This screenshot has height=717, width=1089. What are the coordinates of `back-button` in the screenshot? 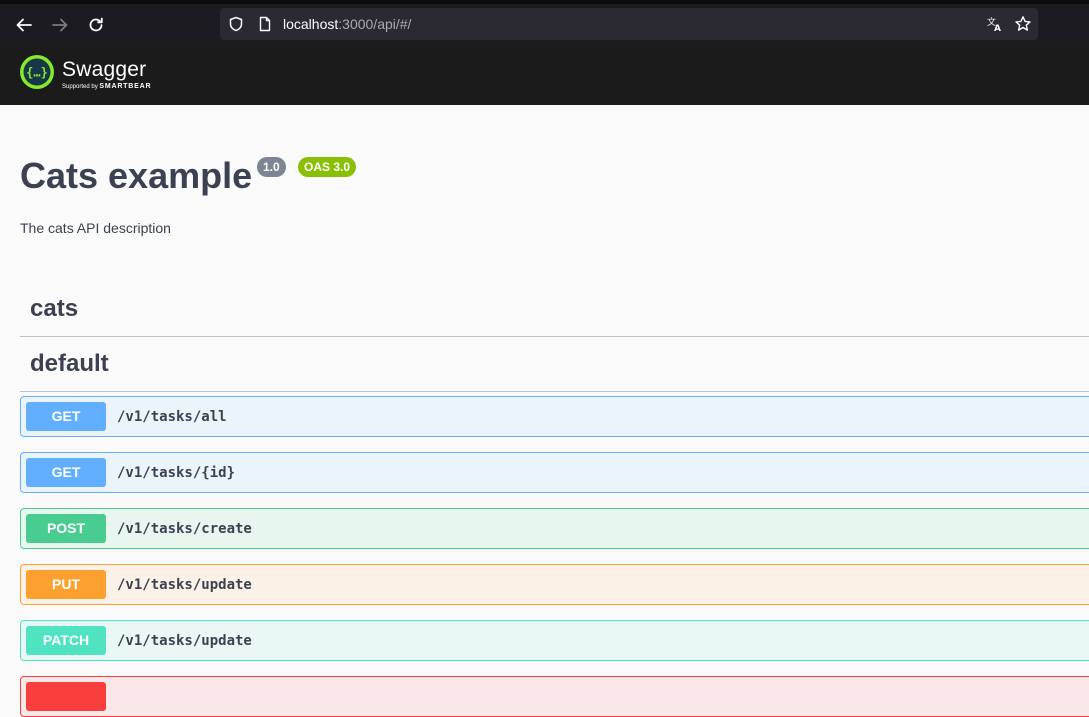 It's located at (24, 25).